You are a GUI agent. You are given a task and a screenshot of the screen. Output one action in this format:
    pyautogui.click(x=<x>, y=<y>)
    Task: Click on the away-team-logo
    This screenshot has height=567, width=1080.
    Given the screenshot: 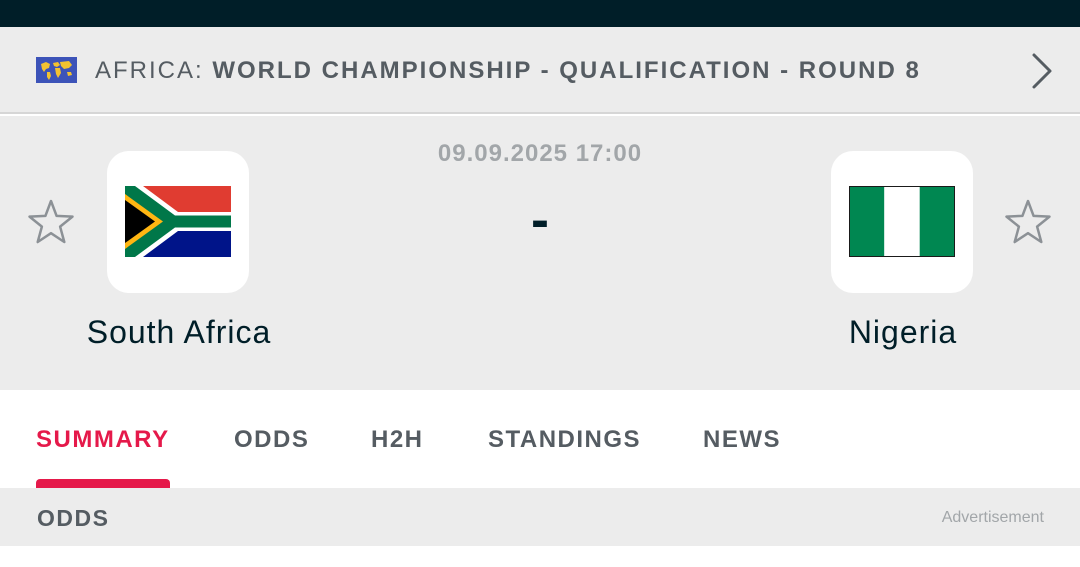 What is the action you would take?
    pyautogui.click(x=902, y=222)
    